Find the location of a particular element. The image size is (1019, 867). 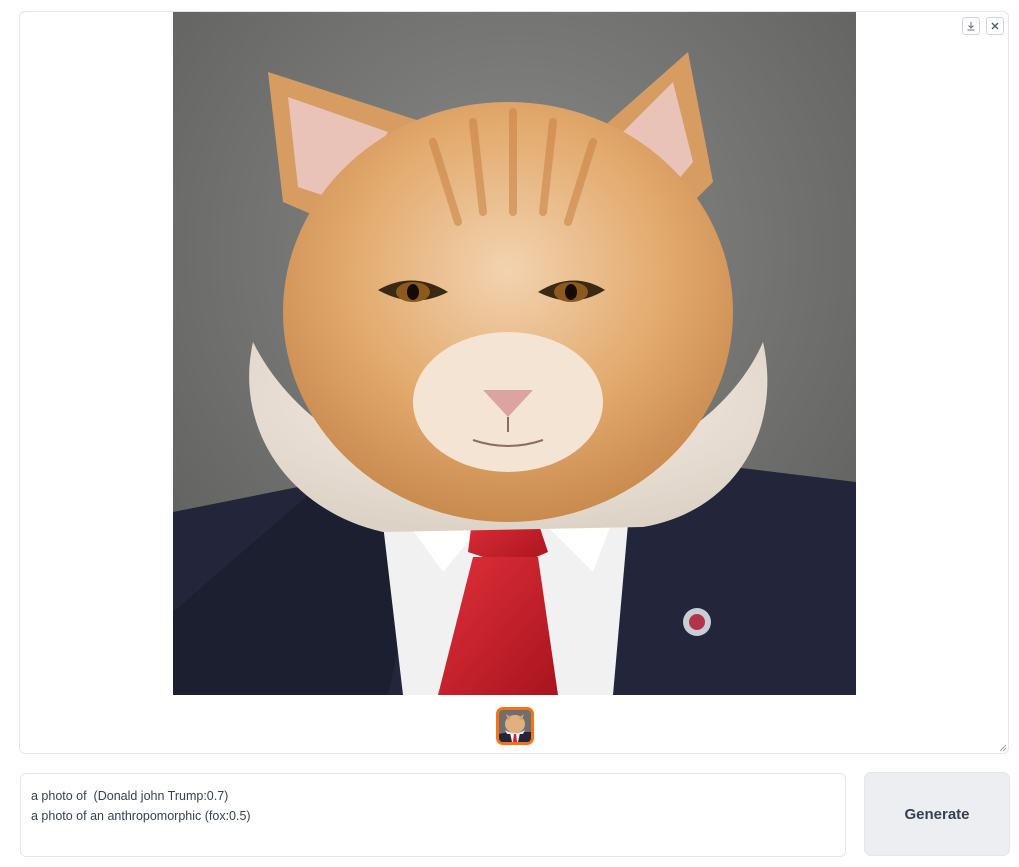

download-button is located at coordinates (971, 26).